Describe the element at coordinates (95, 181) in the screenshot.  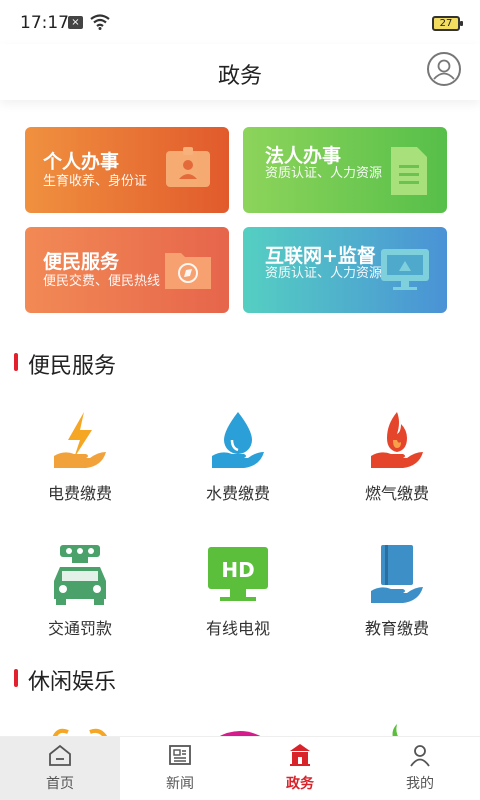
I see `card-subtitle: 生育收养、身份证` at that location.